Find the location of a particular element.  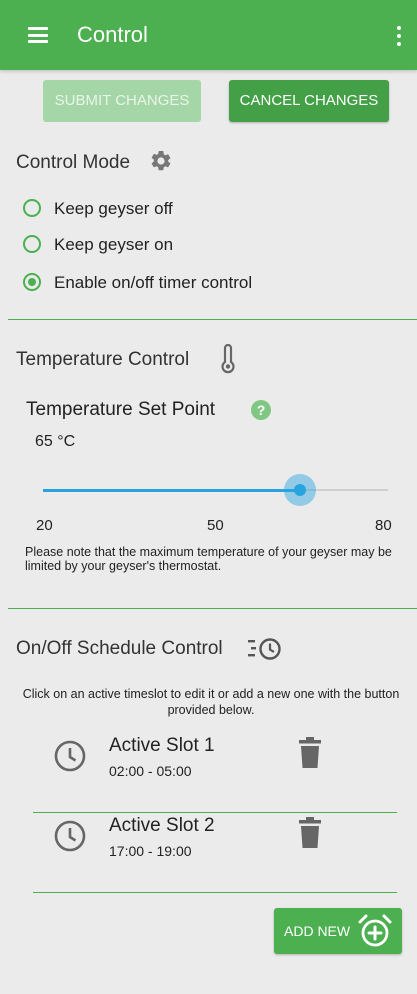

temperature-slider-thumb is located at coordinates (300, 490).